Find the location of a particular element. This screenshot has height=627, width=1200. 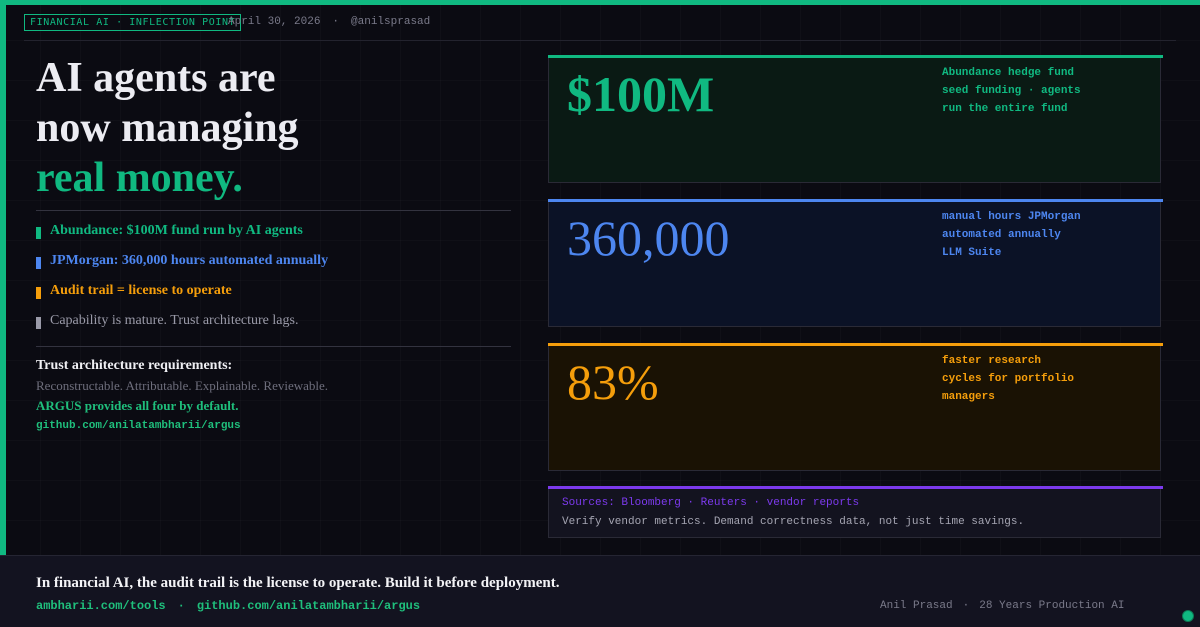

stat-description-line: faster research is located at coordinates (992, 361).